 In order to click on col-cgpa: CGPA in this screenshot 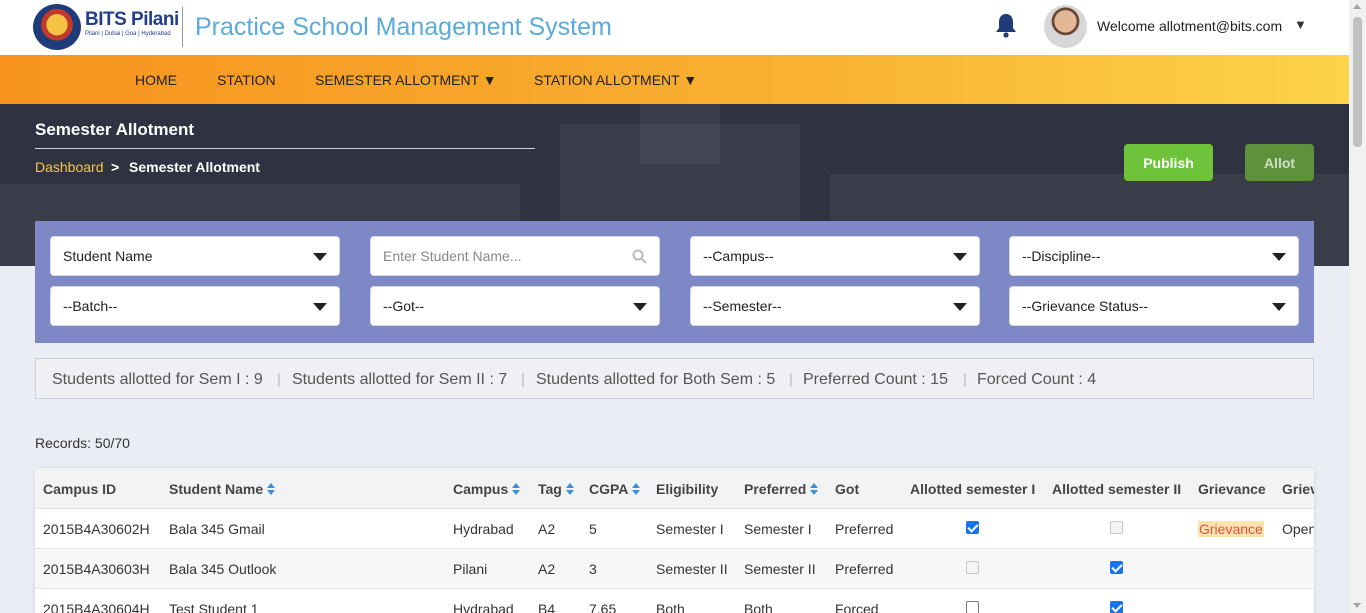, I will do `click(615, 489)`.